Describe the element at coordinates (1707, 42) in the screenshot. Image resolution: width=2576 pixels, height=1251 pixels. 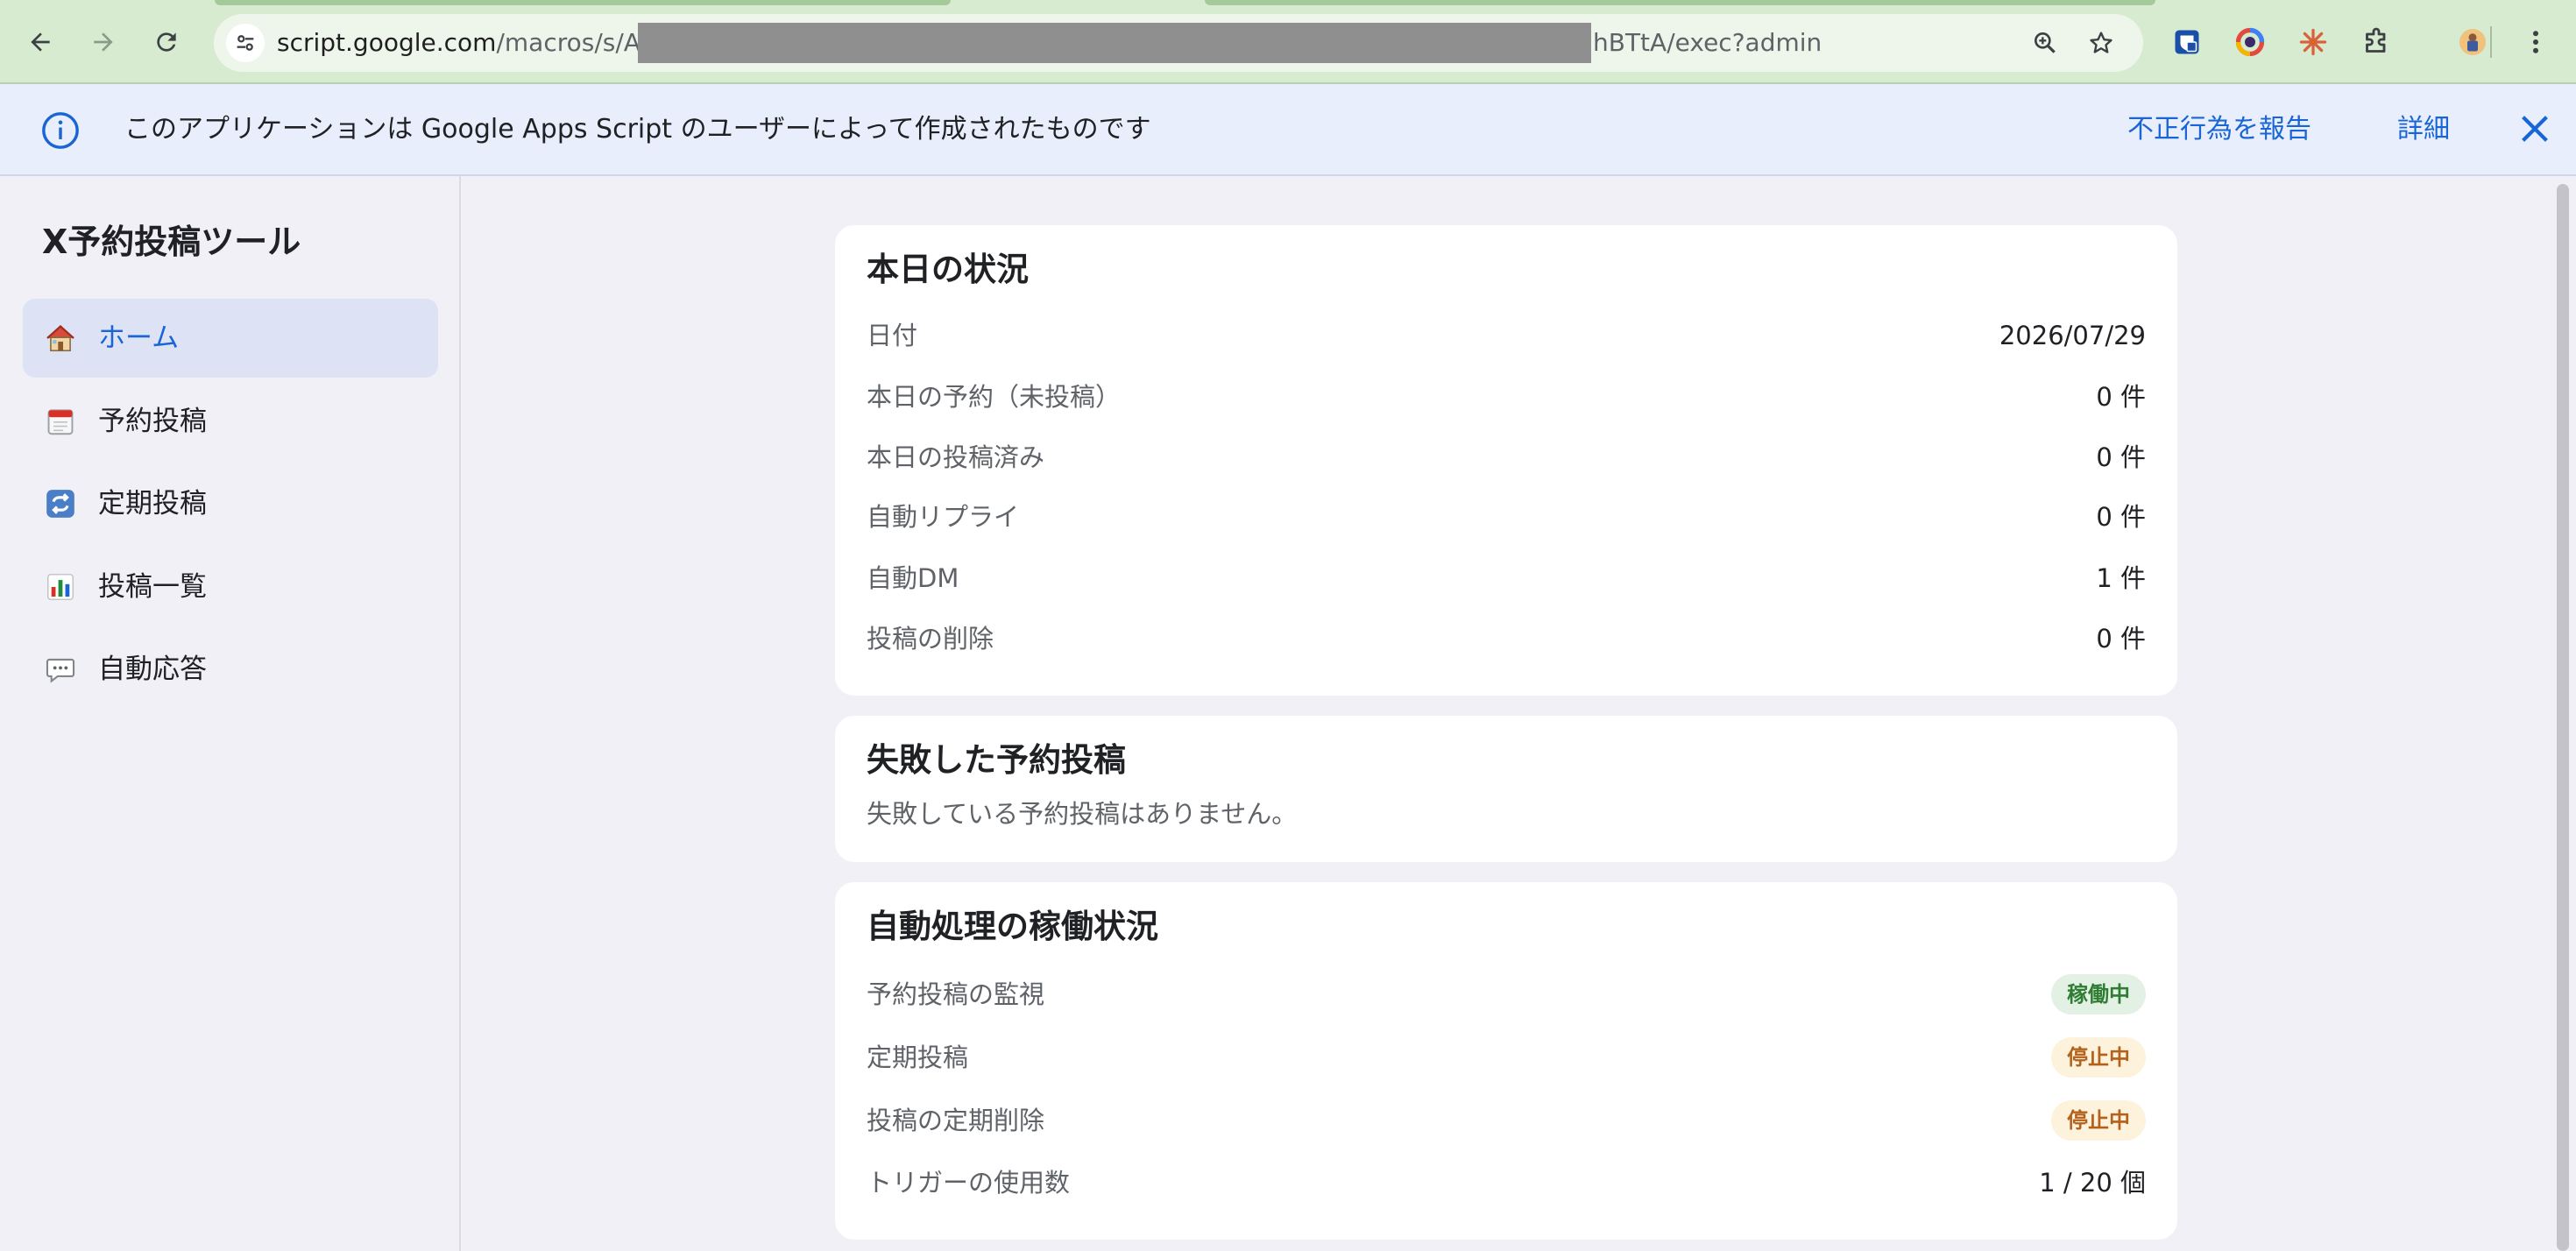
I see `url-tail: hBTtA/exec?admin` at that location.